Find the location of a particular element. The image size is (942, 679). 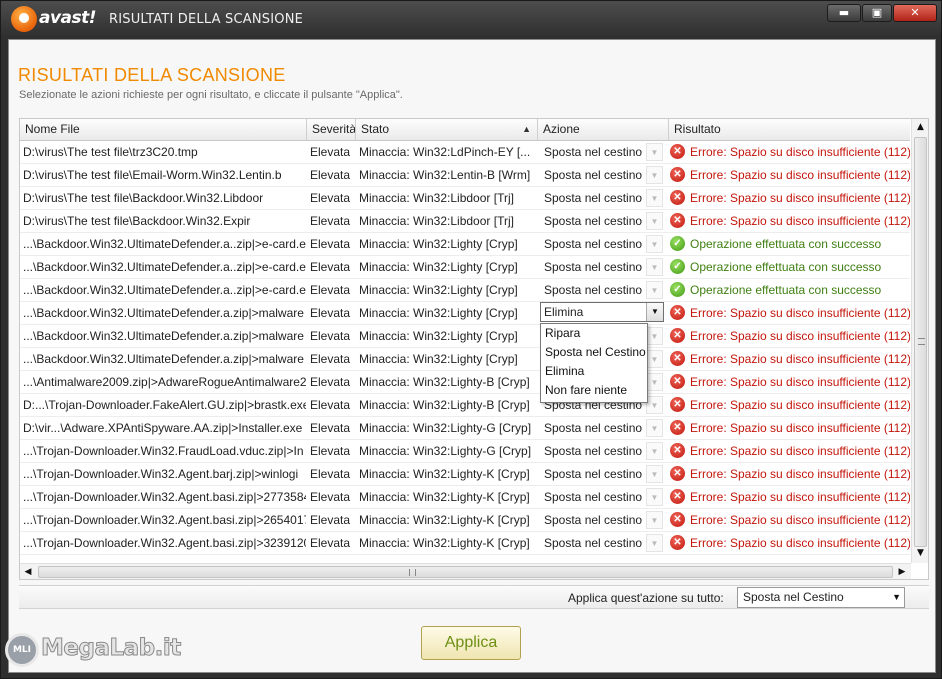

minimize-button: ▬ is located at coordinates (844, 13).